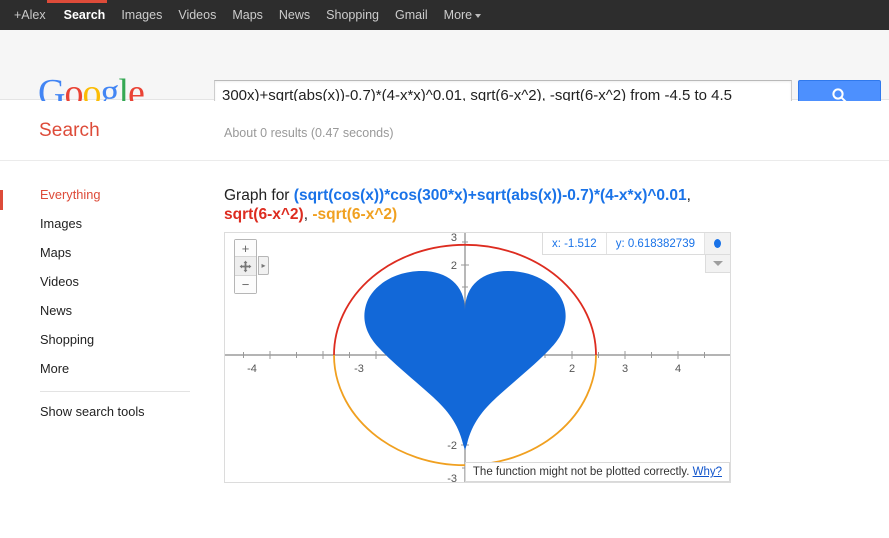 This screenshot has width=889, height=538. I want to click on svg-text: 4, so click(678, 369).